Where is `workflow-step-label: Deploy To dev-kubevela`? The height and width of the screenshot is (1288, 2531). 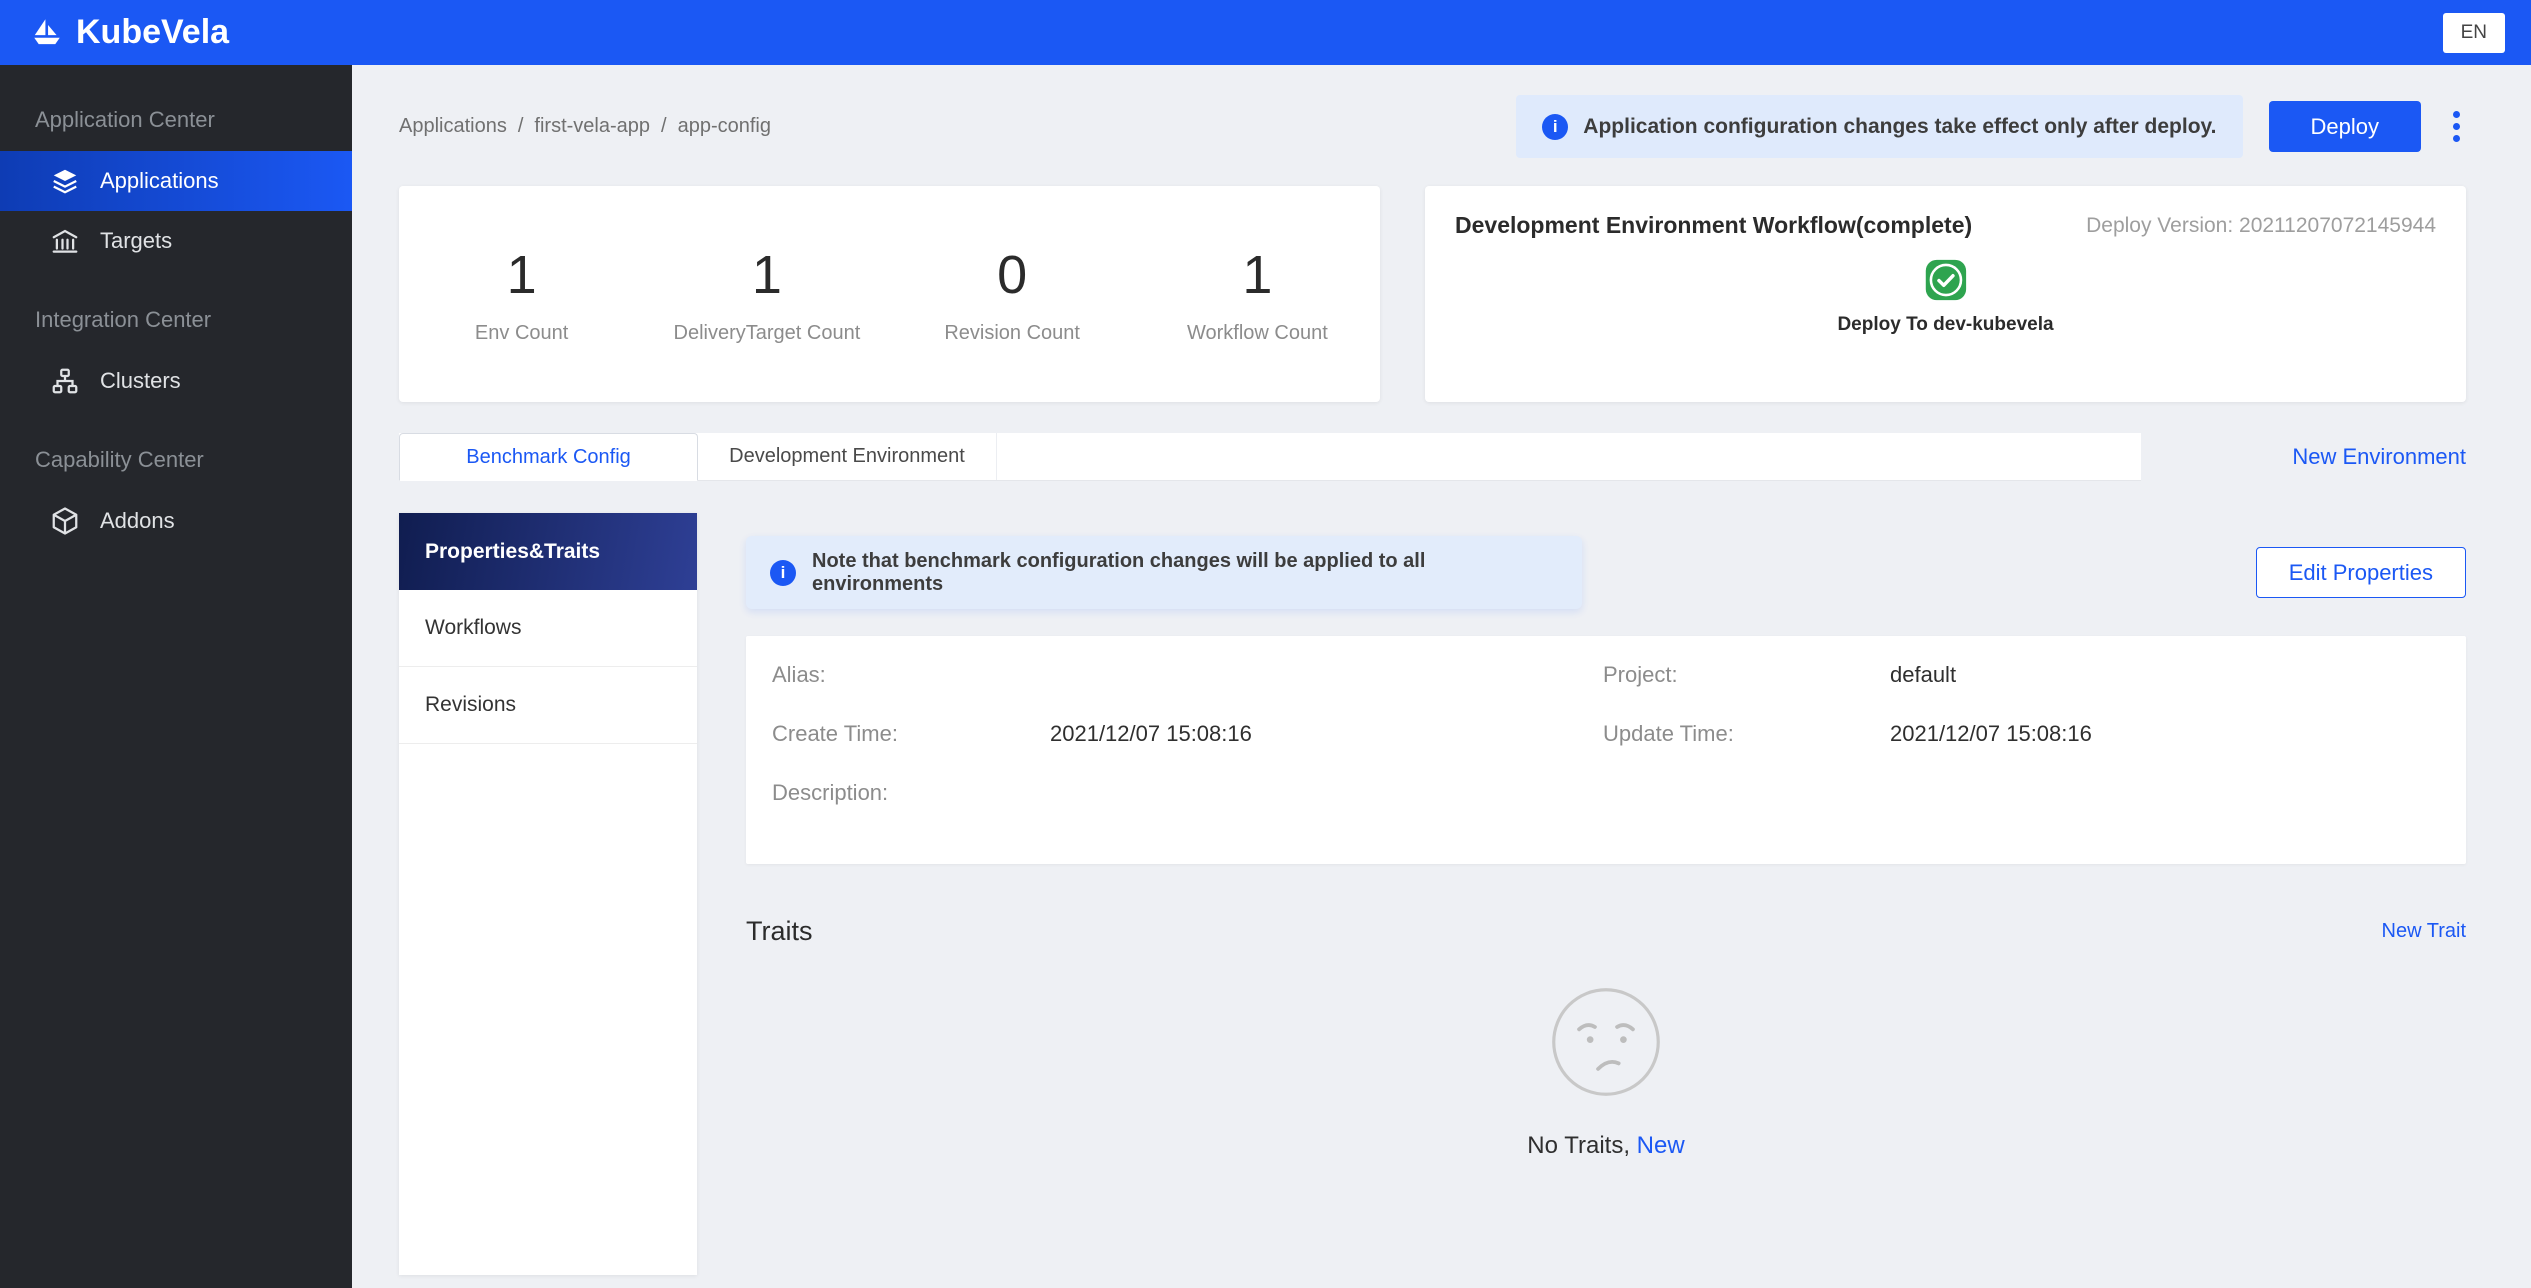 workflow-step-label: Deploy To dev-kubevela is located at coordinates (1945, 324).